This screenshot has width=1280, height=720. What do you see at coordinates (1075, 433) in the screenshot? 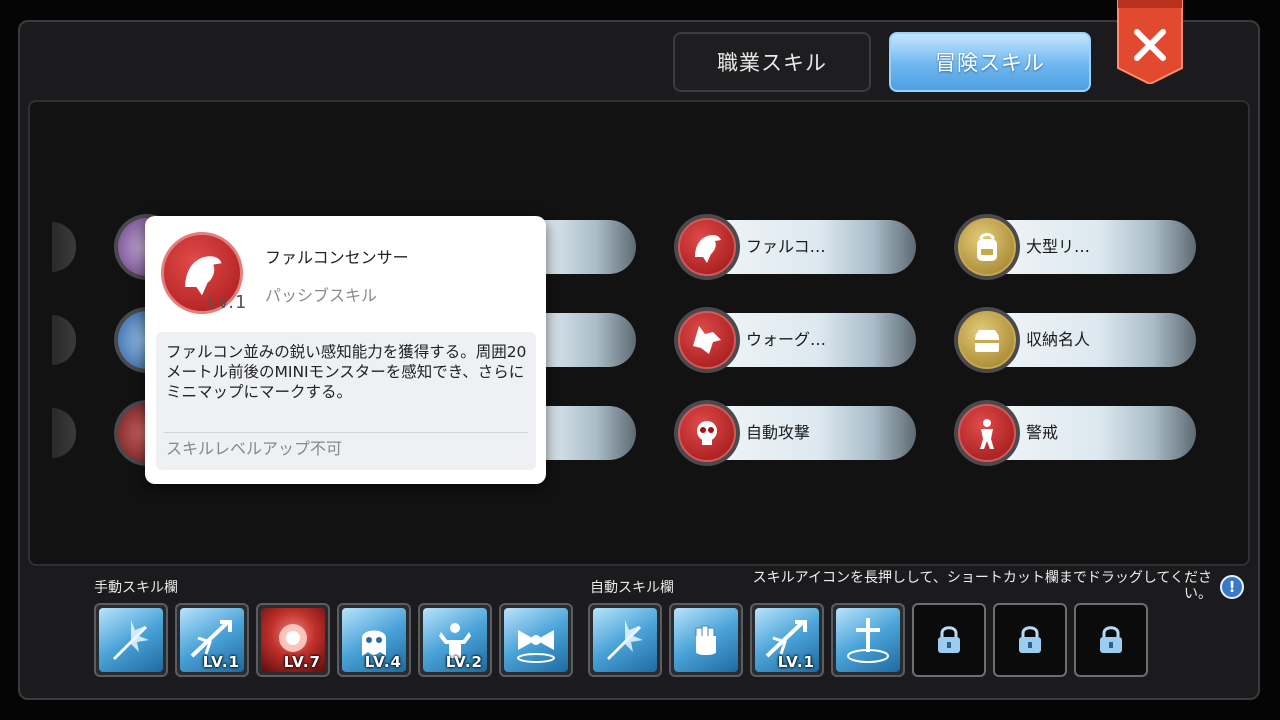
I see `skill-item-alert: 警戒` at bounding box center [1075, 433].